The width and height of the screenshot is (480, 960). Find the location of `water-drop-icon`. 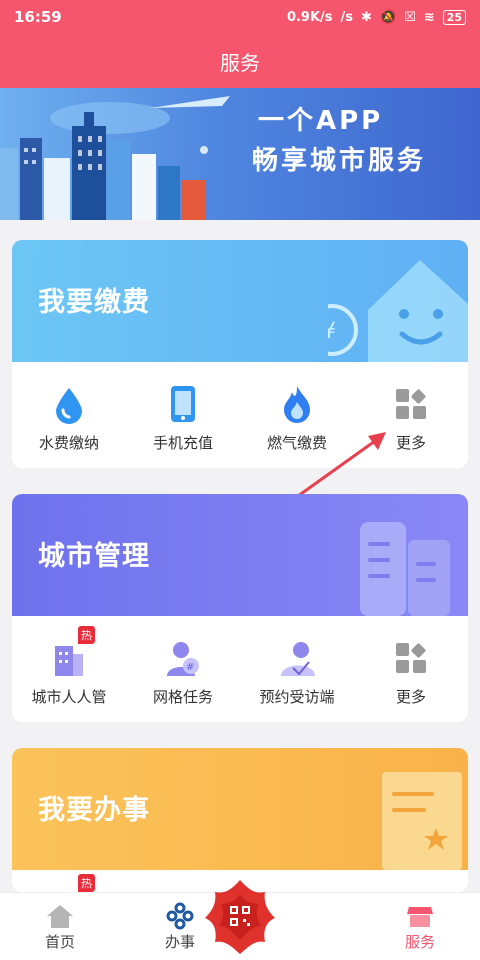

water-drop-icon is located at coordinates (69, 404).